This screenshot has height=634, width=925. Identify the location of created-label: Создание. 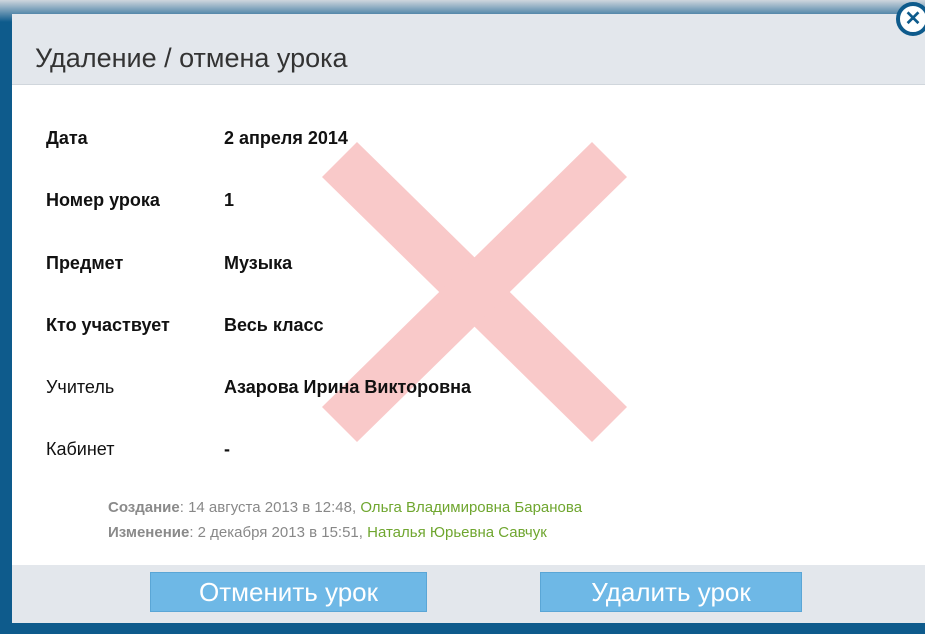
(144, 507).